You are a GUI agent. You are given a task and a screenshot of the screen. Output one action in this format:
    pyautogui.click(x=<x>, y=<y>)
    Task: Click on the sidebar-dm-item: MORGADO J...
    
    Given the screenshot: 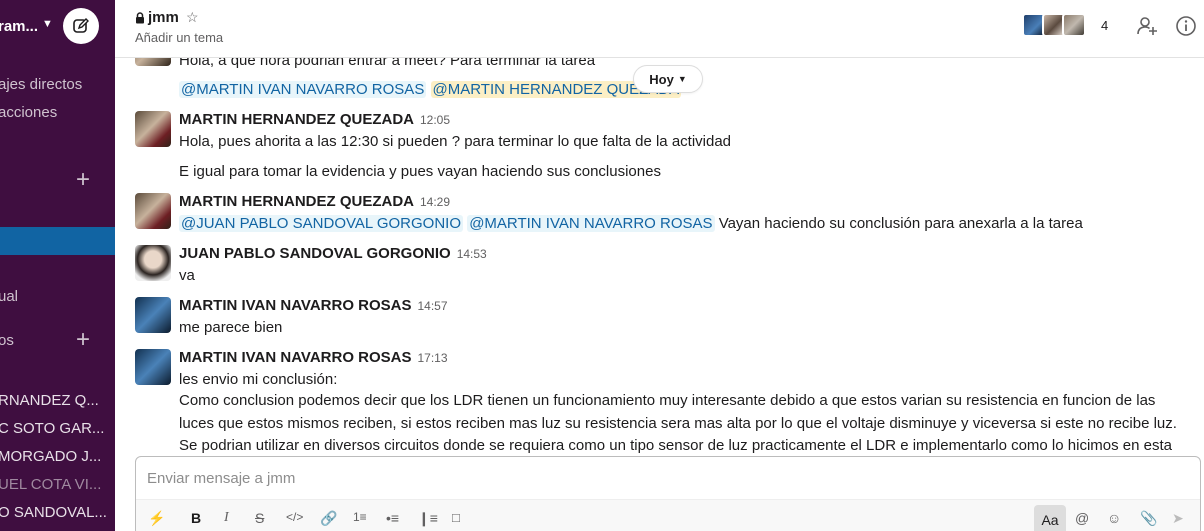 What is the action you would take?
    pyautogui.click(x=50, y=456)
    